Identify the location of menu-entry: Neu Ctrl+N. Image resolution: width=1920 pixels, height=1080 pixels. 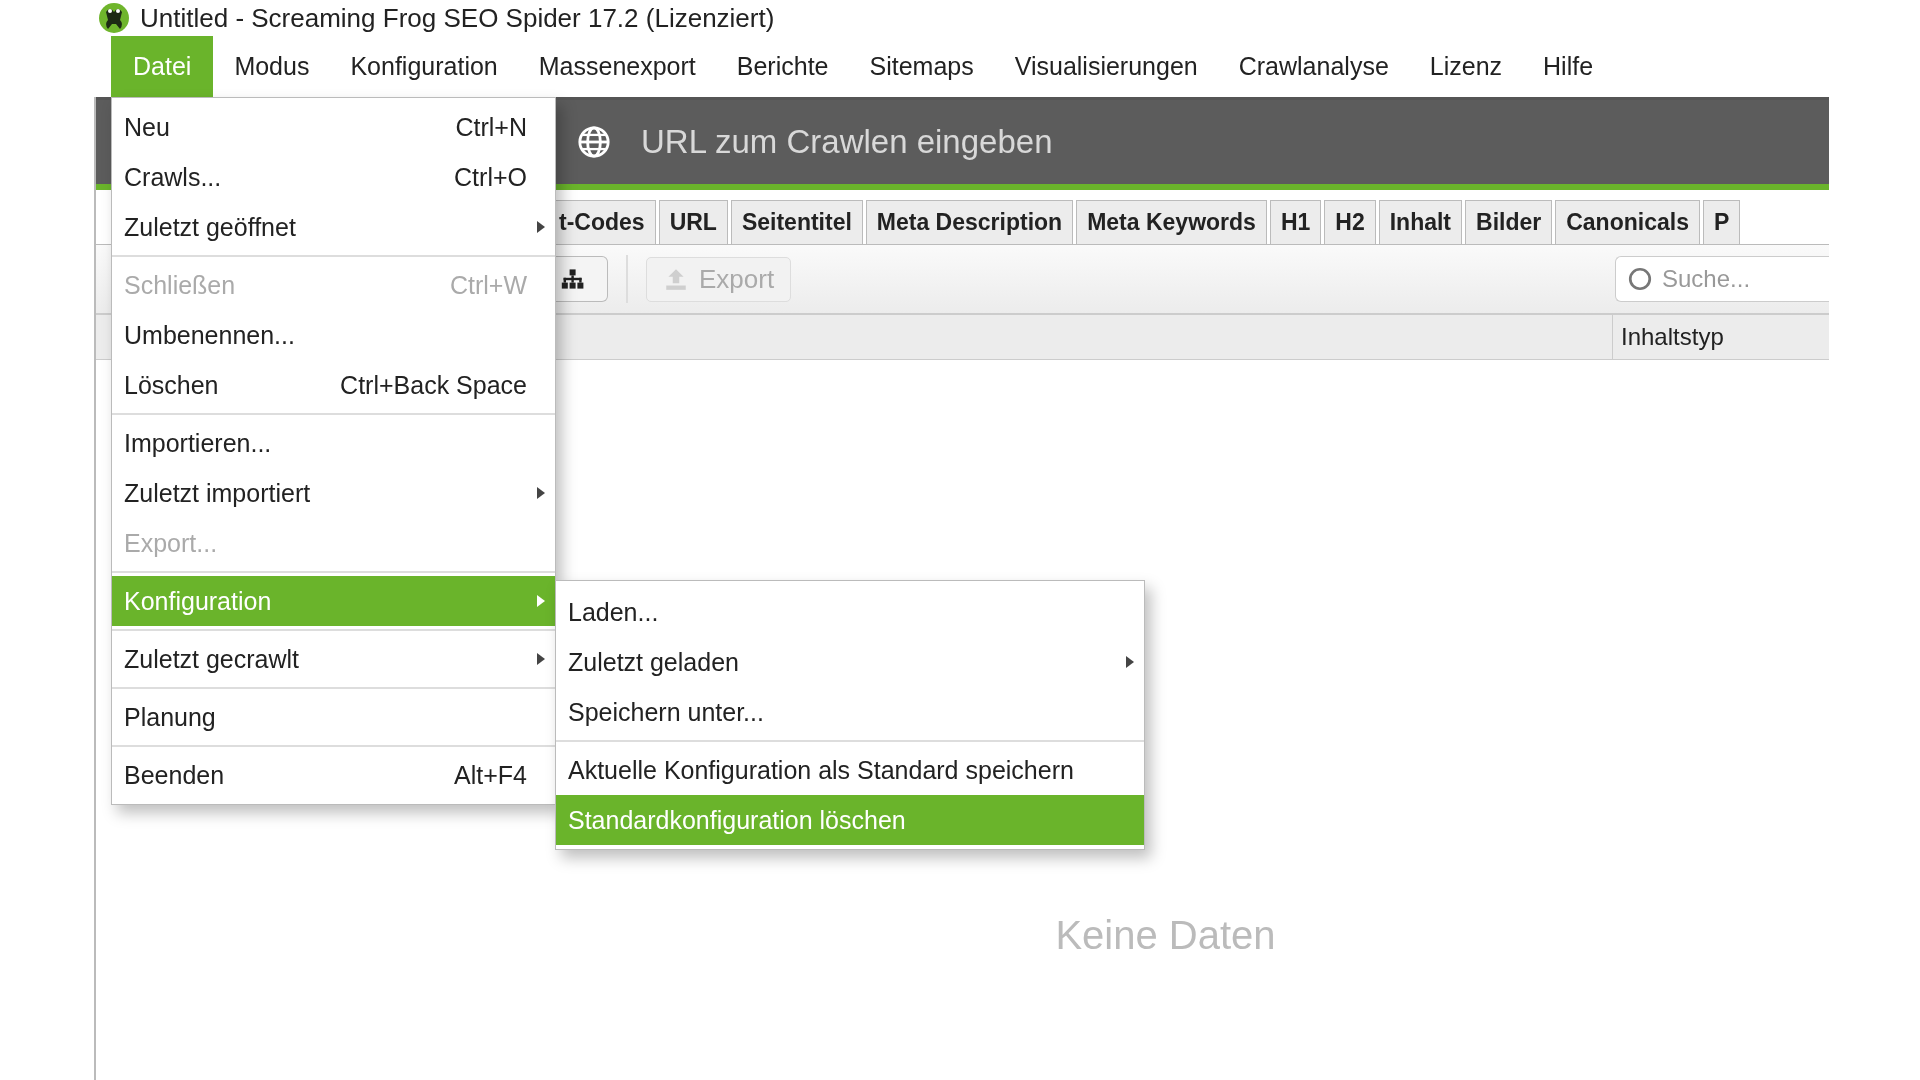
(333, 127).